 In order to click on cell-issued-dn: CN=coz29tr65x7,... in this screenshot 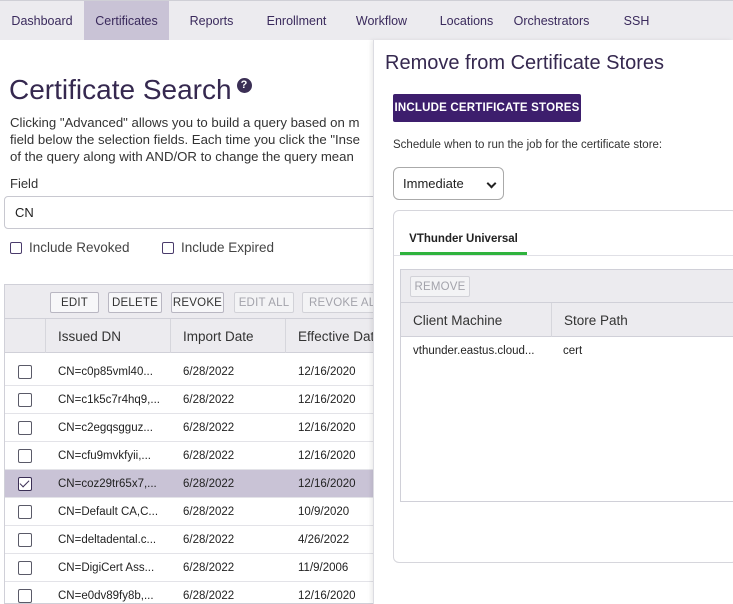, I will do `click(107, 484)`.